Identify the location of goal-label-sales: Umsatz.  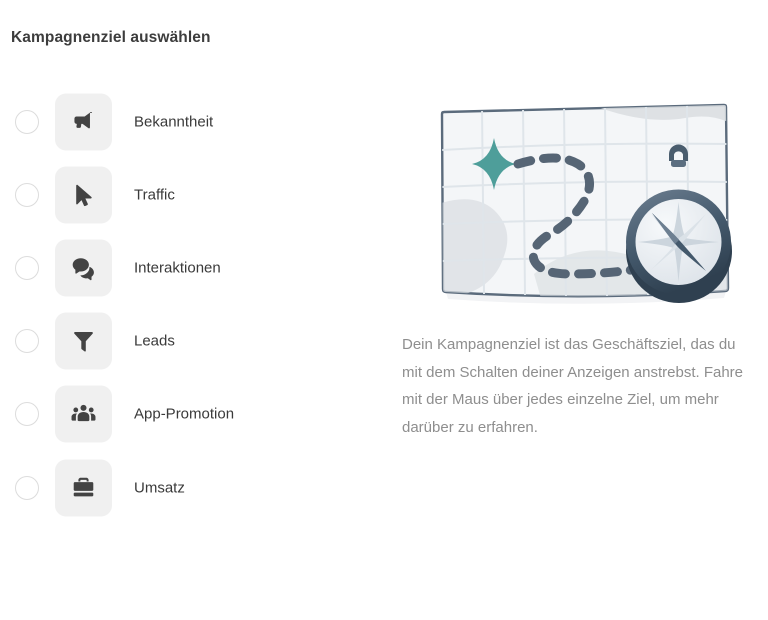
(159, 488).